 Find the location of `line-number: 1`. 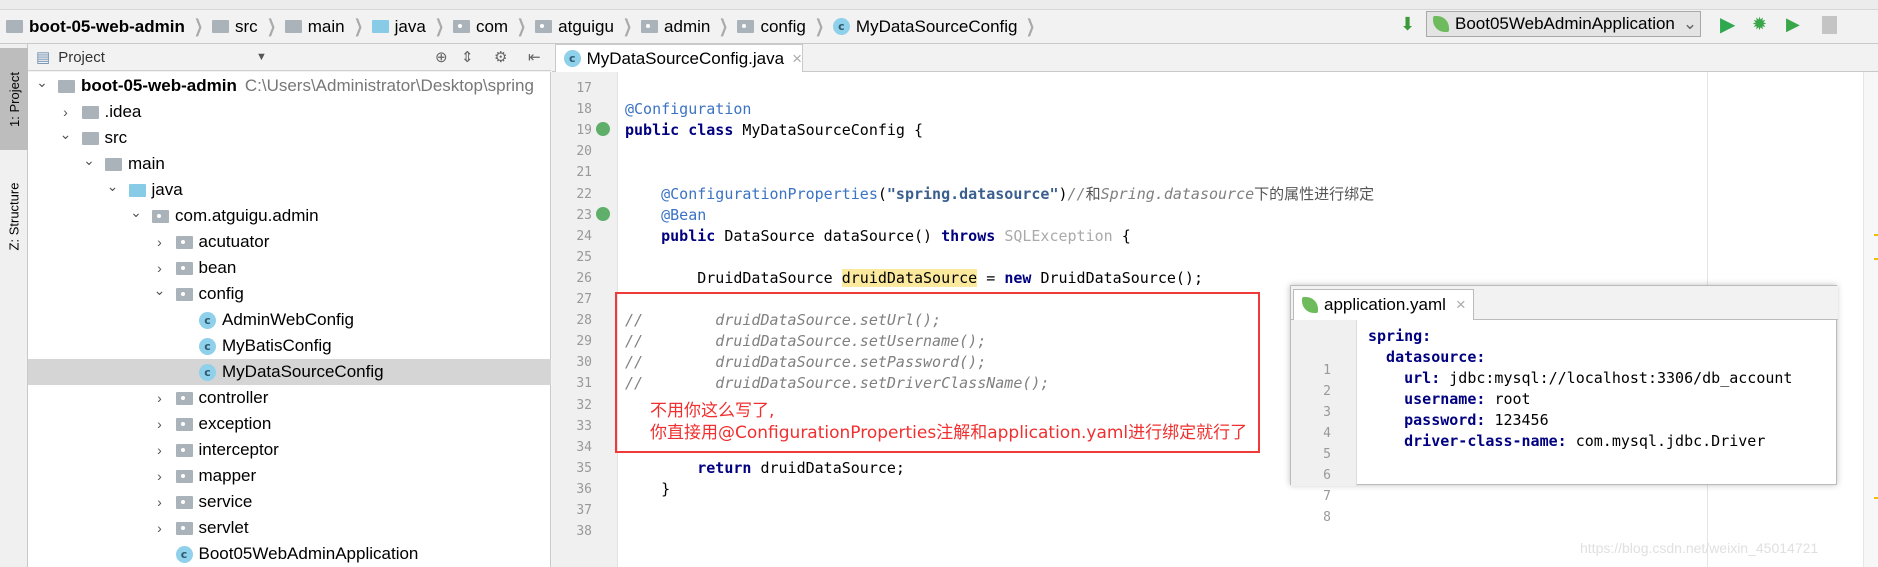

line-number: 1 is located at coordinates (1327, 370).